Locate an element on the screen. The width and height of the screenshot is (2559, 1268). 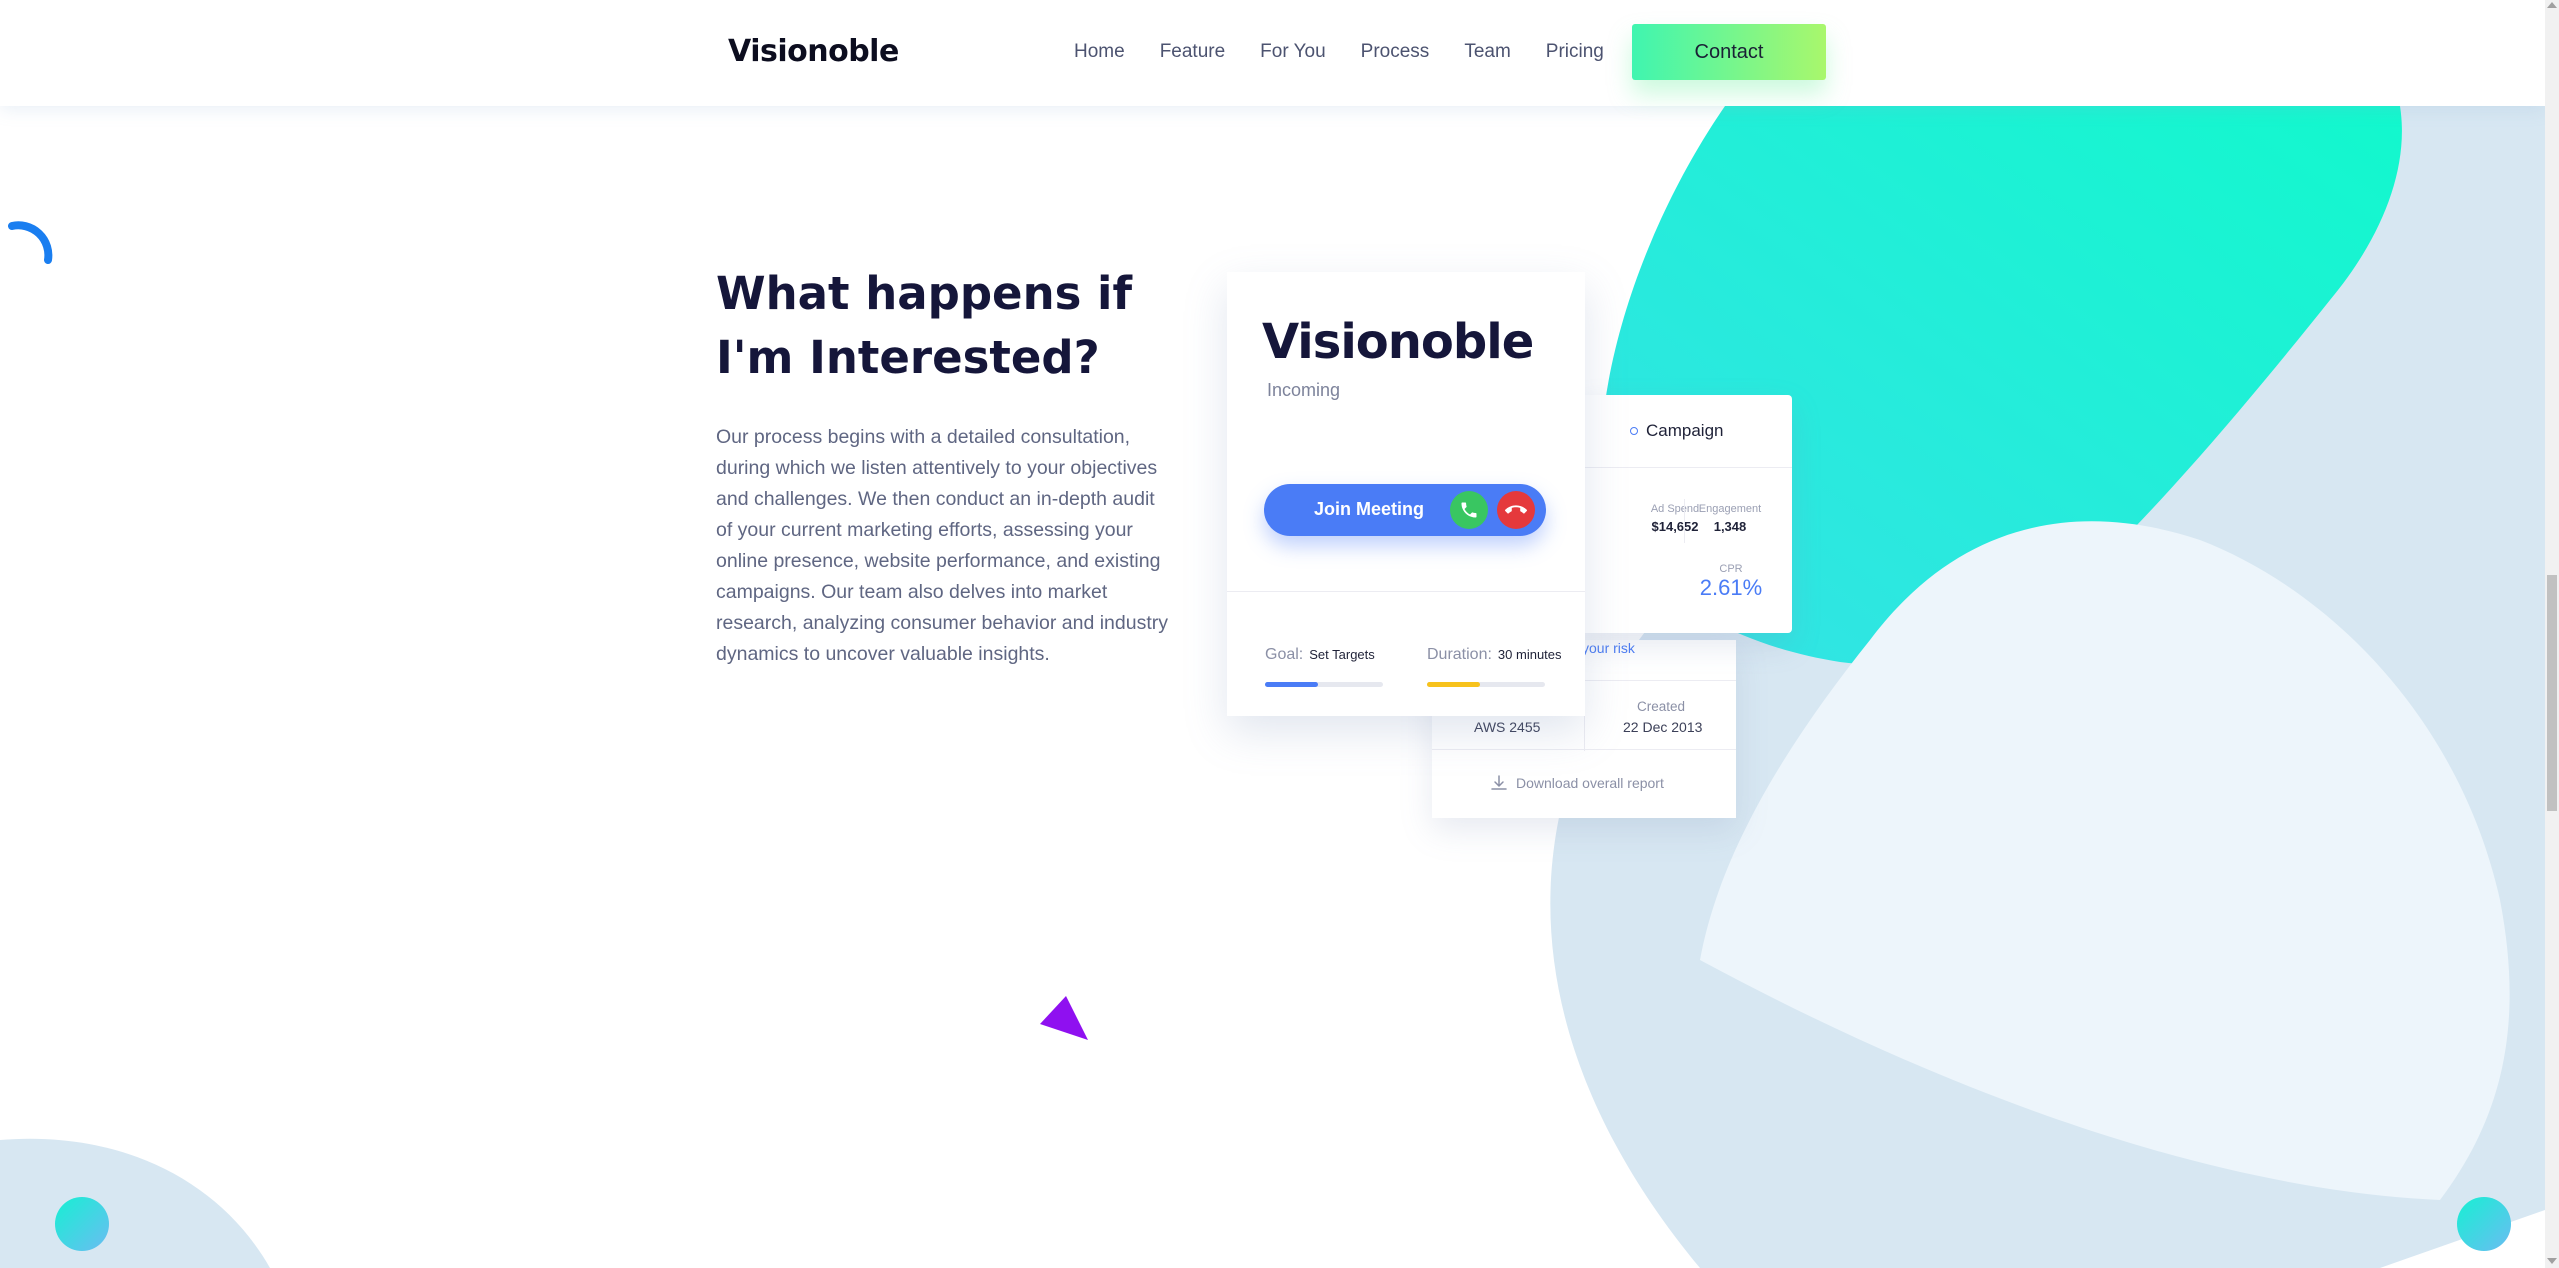
nav-team: Team is located at coordinates (1487, 52).